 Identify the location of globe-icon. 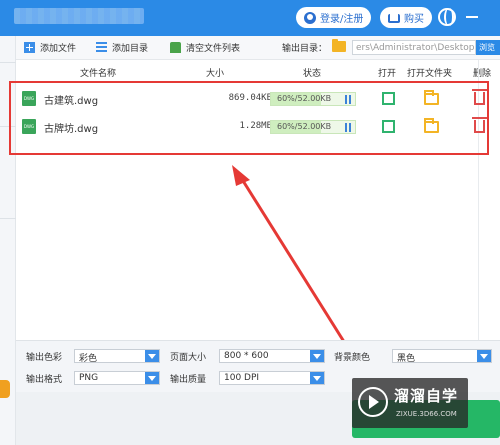
(447, 17).